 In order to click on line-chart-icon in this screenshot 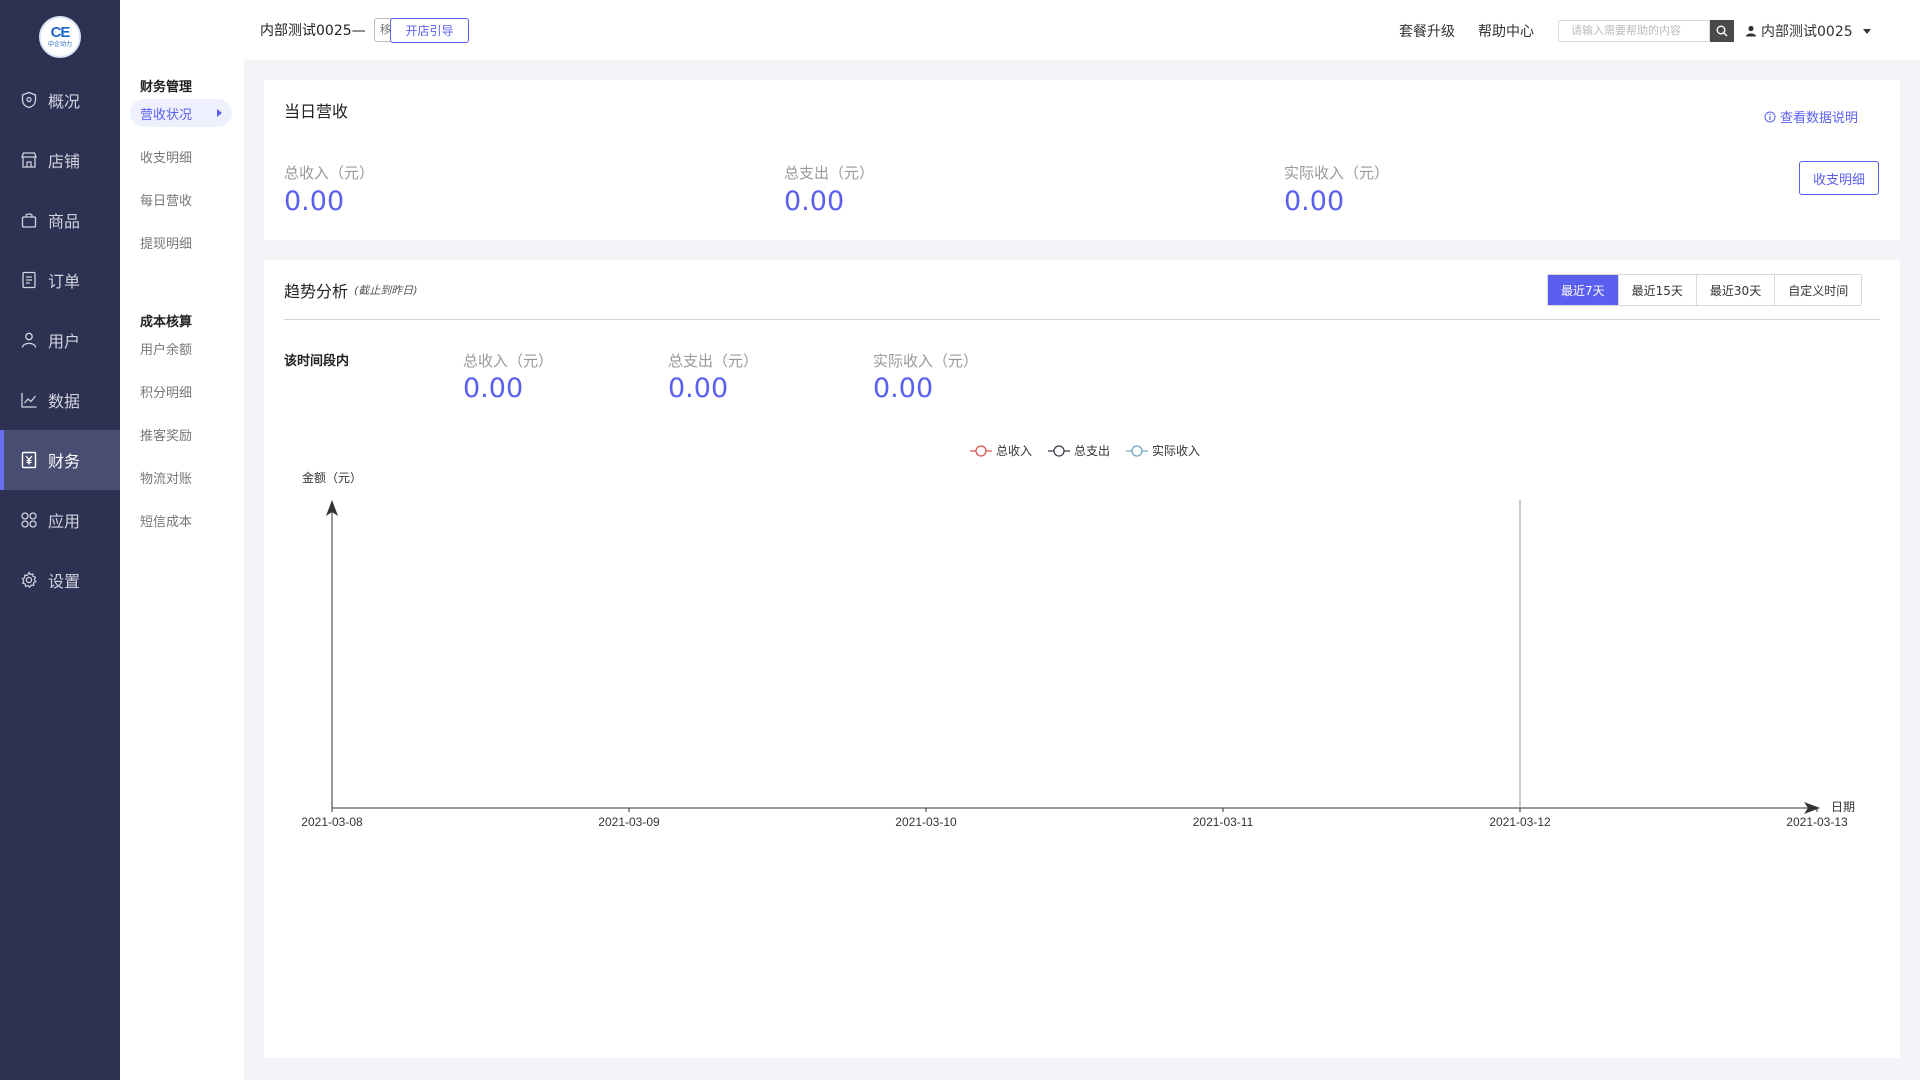, I will do `click(29, 400)`.